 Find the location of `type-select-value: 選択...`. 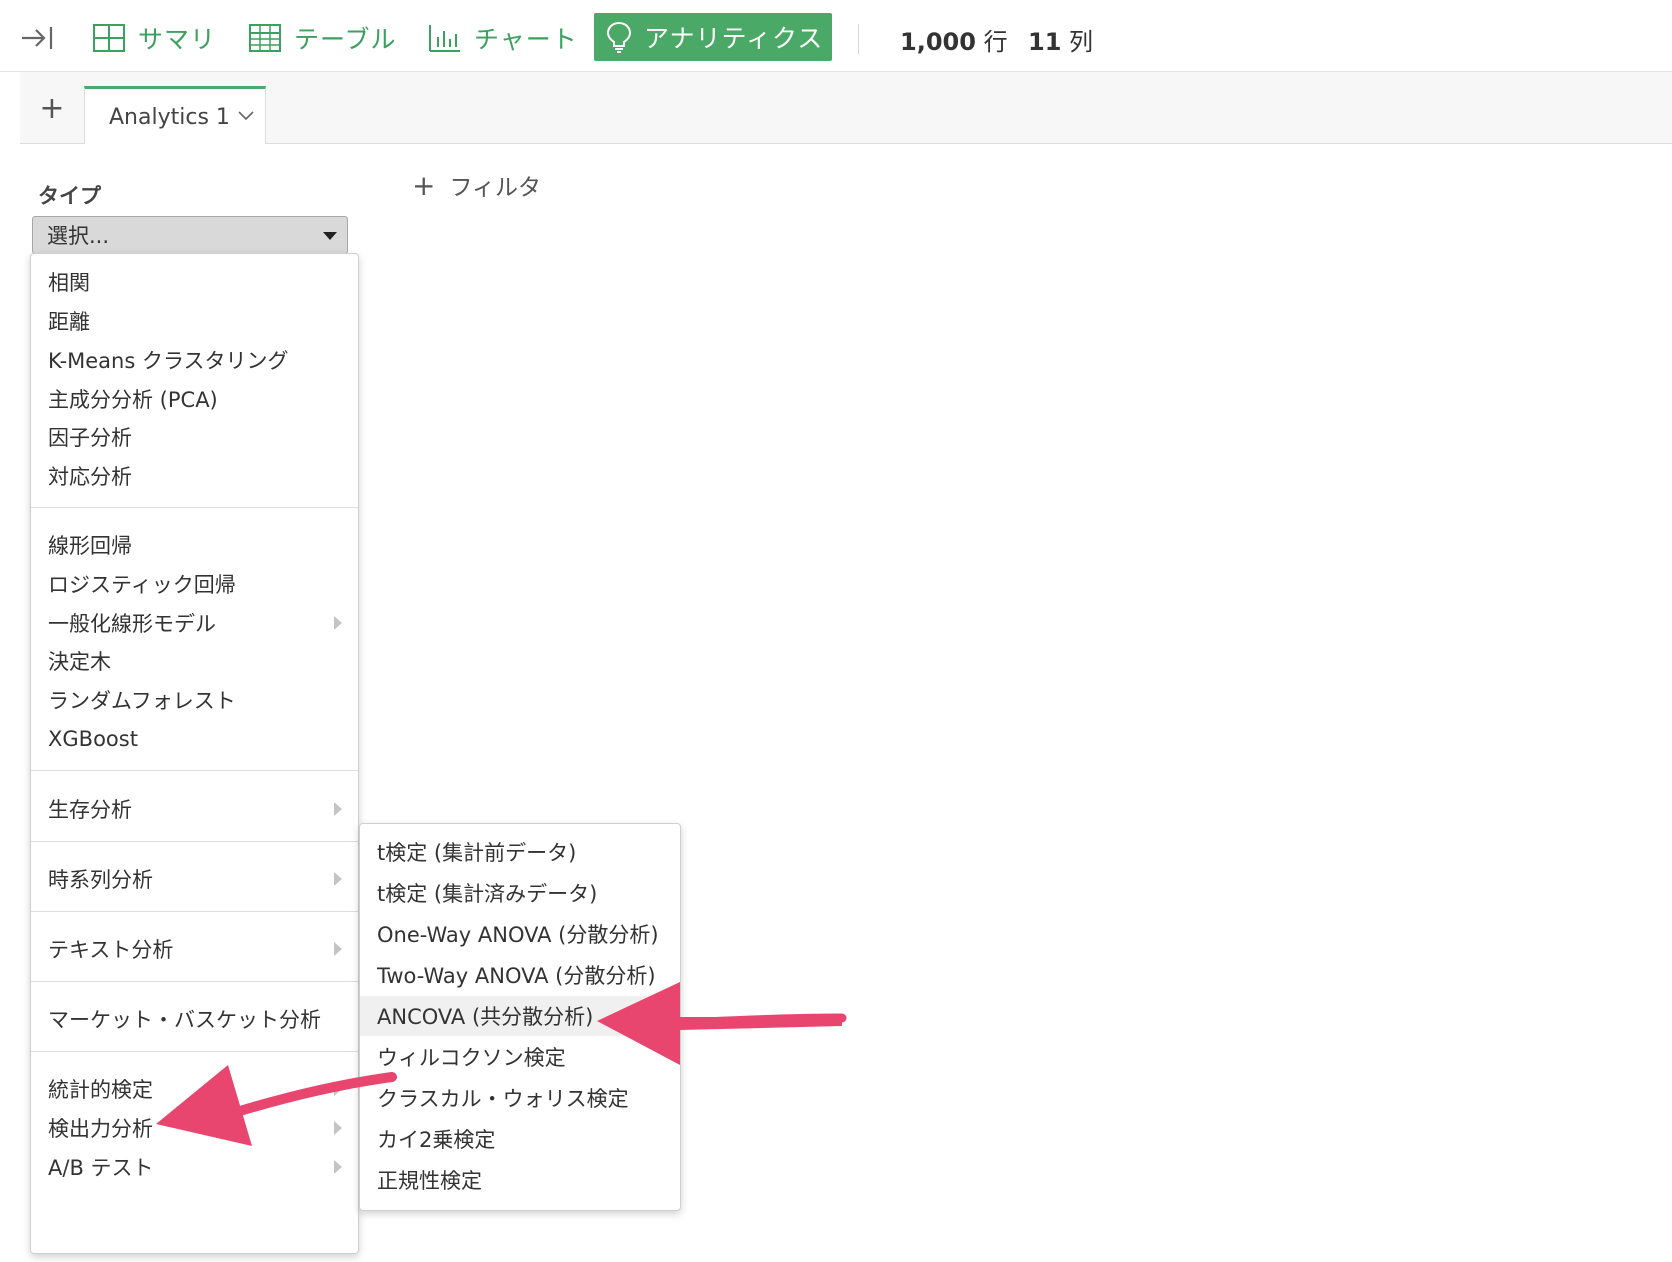

type-select-value: 選択... is located at coordinates (78, 236).